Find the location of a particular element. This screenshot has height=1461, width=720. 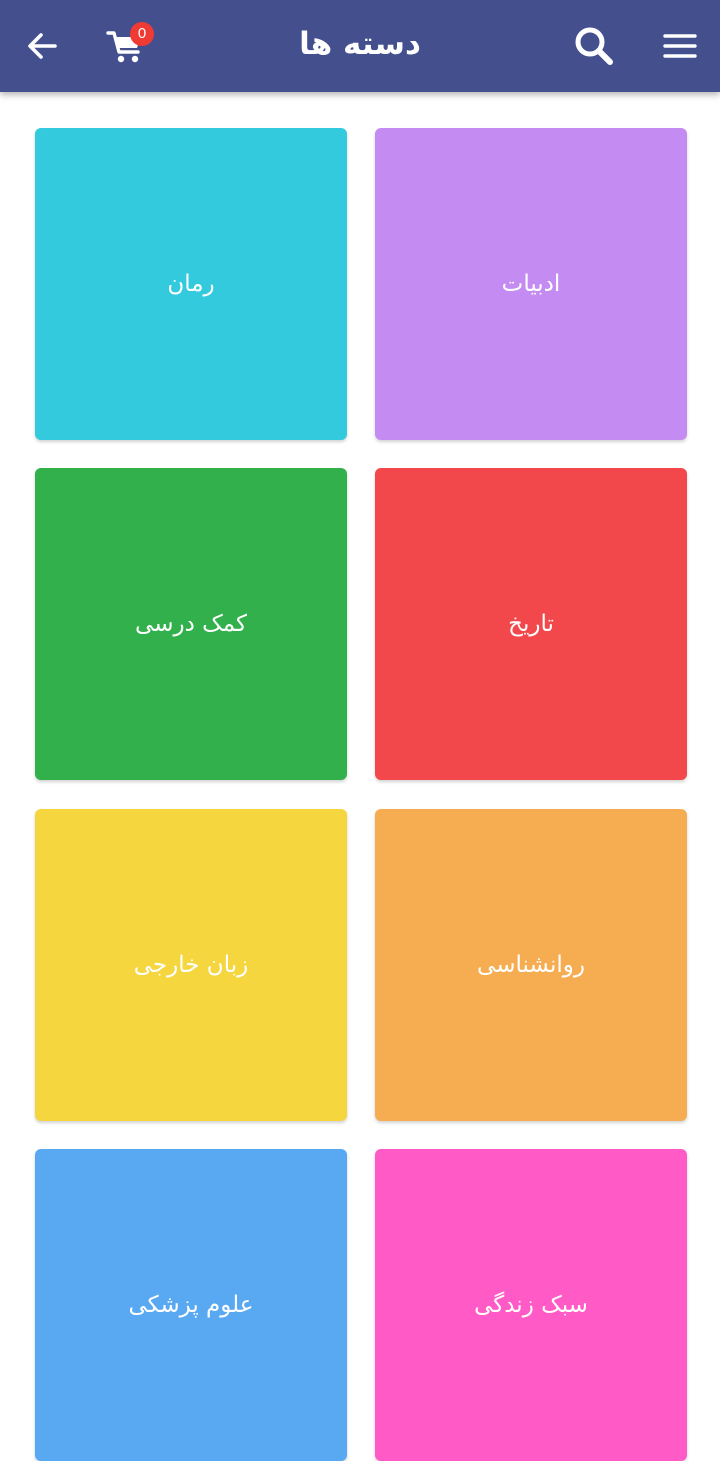

category-label: رمان is located at coordinates (191, 284).